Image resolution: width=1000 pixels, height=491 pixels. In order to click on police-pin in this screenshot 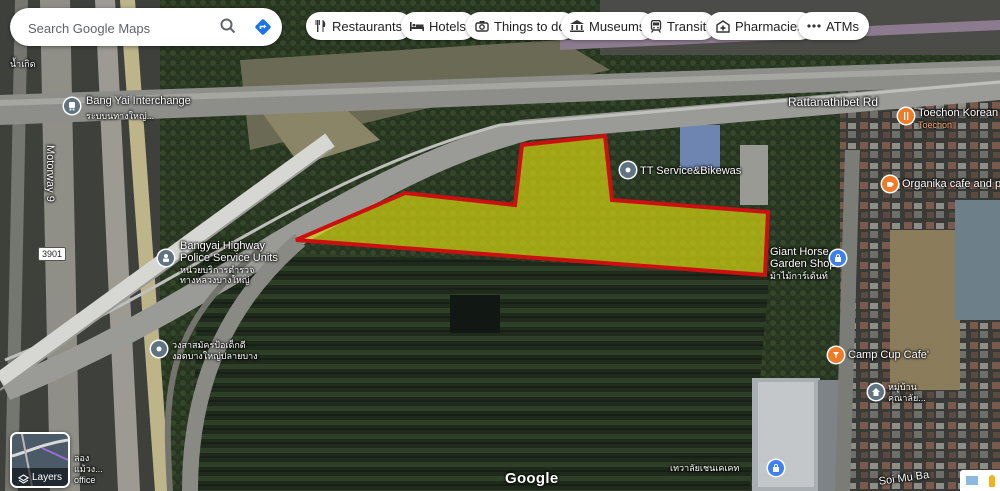, I will do `click(166, 258)`.